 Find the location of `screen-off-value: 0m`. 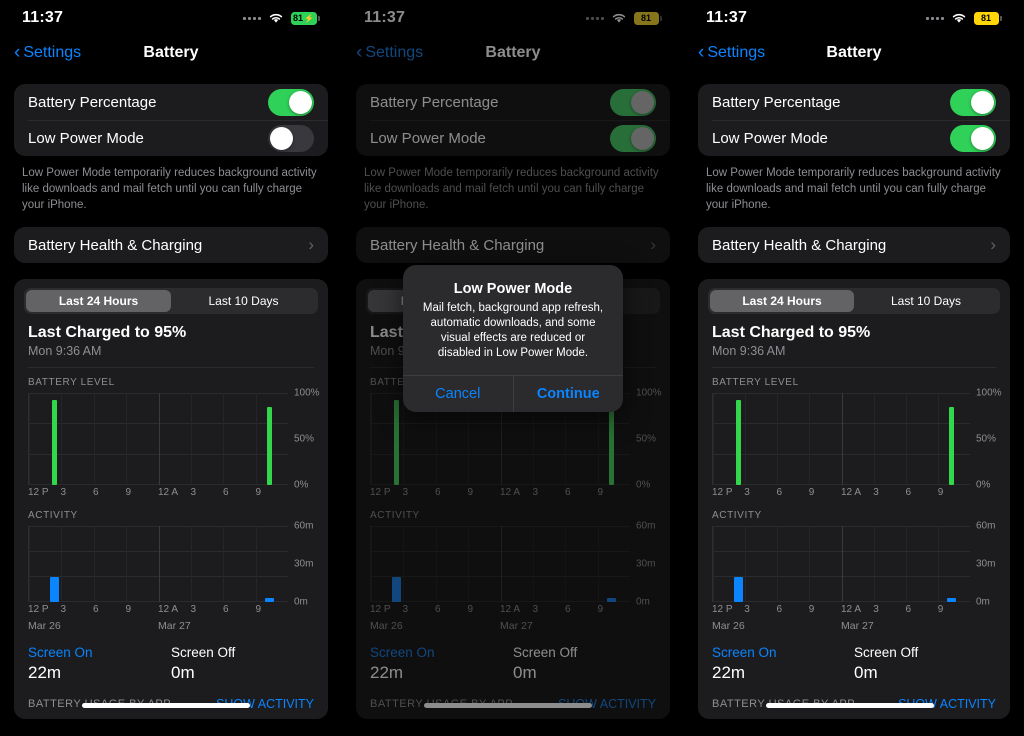

screen-off-value: 0m is located at coordinates (866, 672).